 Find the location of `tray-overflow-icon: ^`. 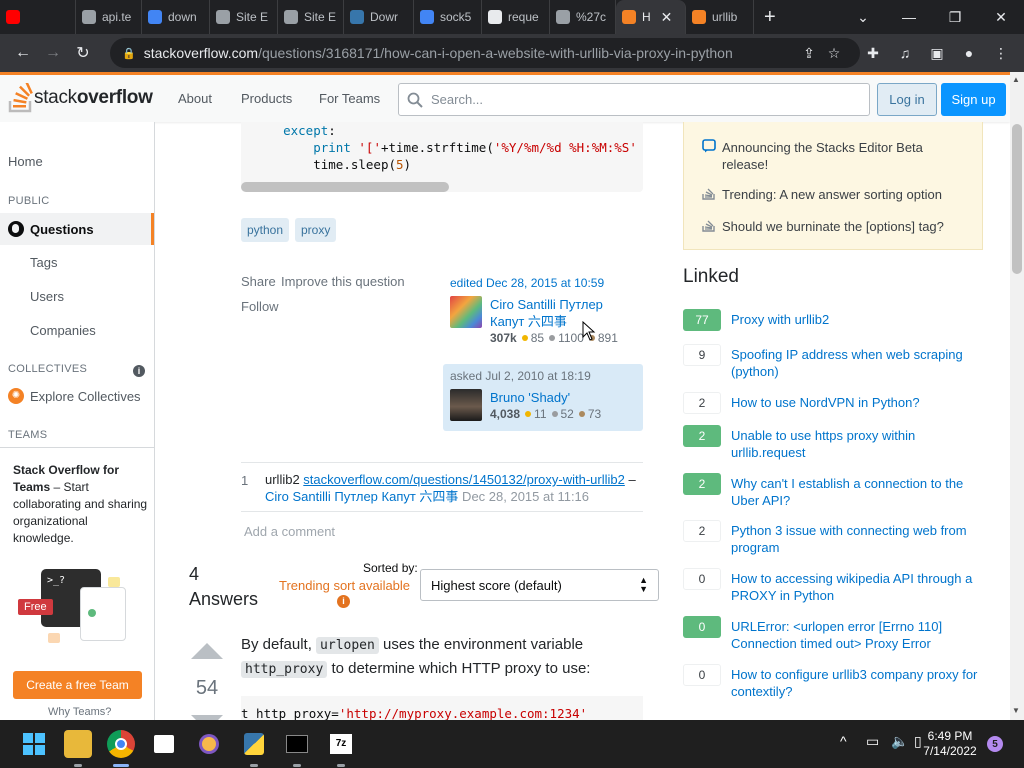

tray-overflow-icon: ^ is located at coordinates (843, 741).